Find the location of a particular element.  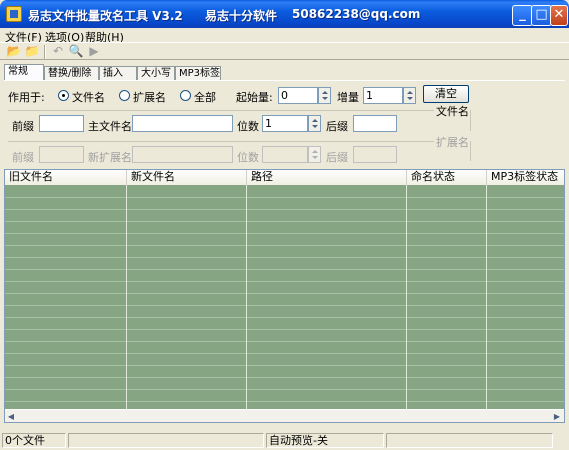

digits-label: 位数 is located at coordinates (248, 126).